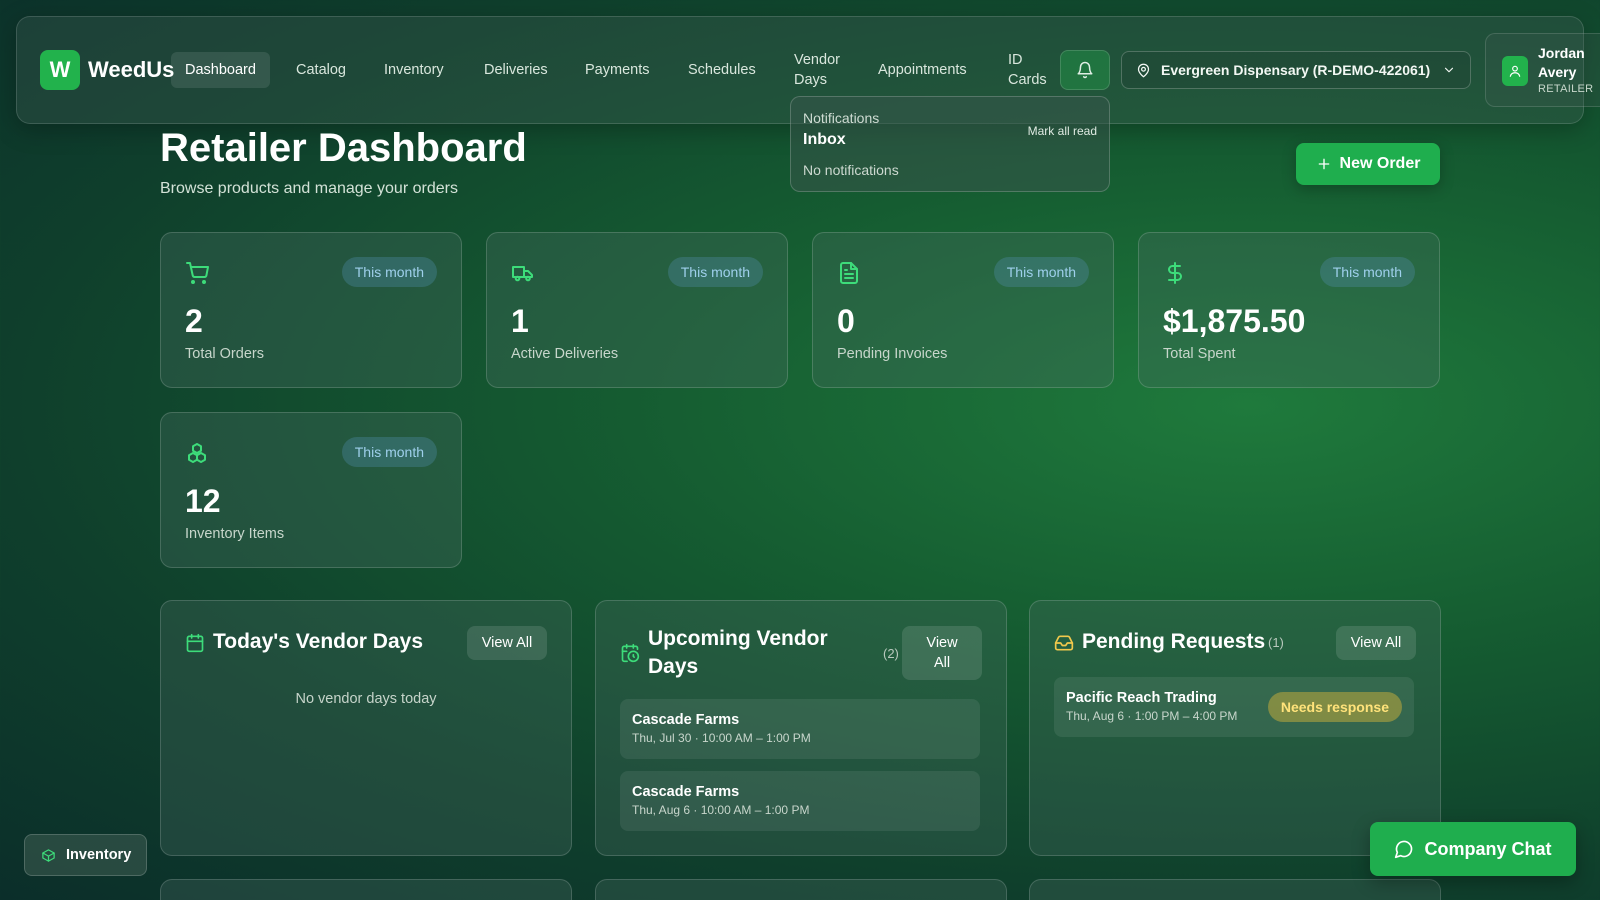 The height and width of the screenshot is (900, 1600). I want to click on nav-inventory: Inventory, so click(414, 70).